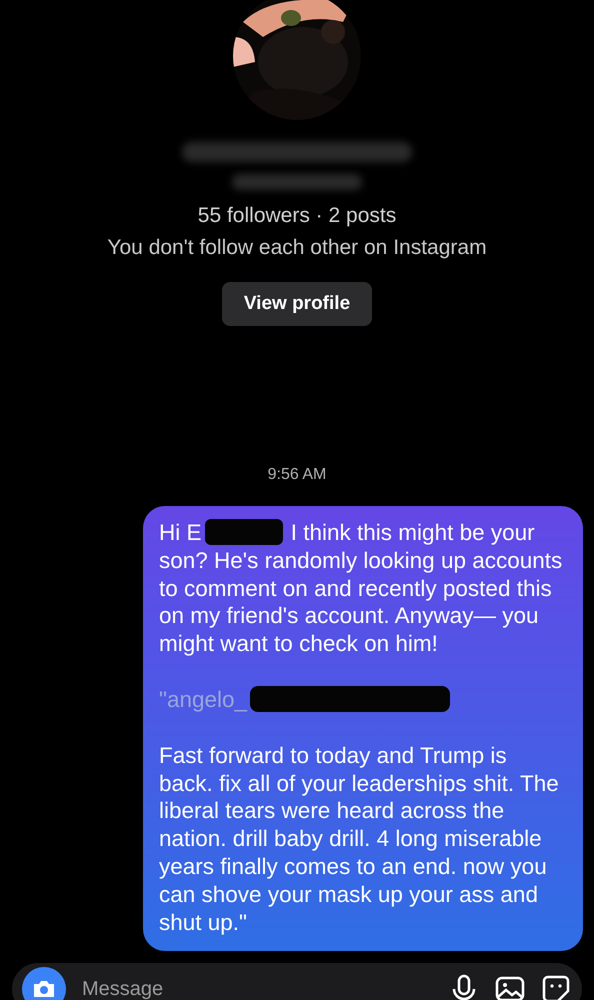 This screenshot has height=1000, width=594. Describe the element at coordinates (297, 248) in the screenshot. I see `follow-status: You don't follow each other on Instagram` at that location.